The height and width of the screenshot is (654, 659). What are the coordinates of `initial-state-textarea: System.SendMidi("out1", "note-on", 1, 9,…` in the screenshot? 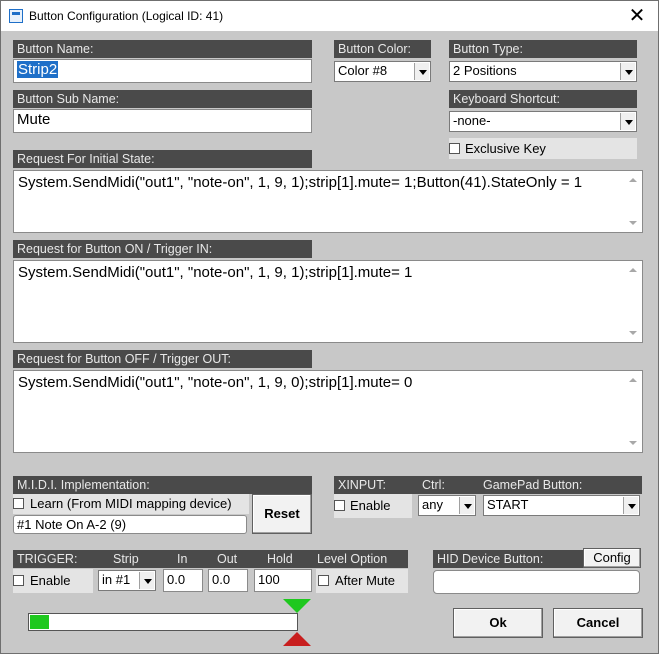 It's located at (328, 201).